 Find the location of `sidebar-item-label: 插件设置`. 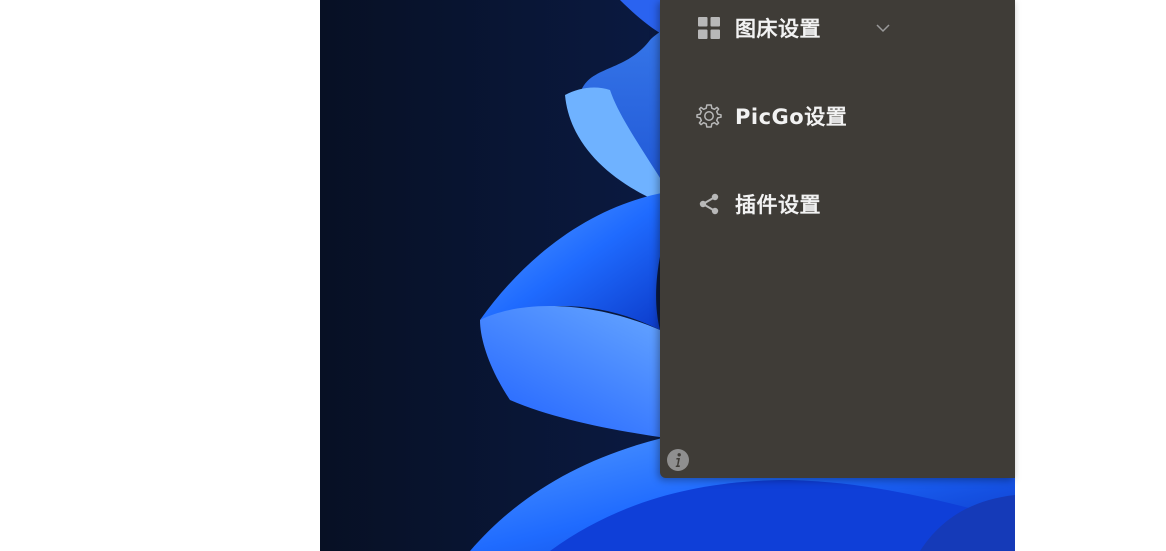

sidebar-item-label: 插件设置 is located at coordinates (778, 205).